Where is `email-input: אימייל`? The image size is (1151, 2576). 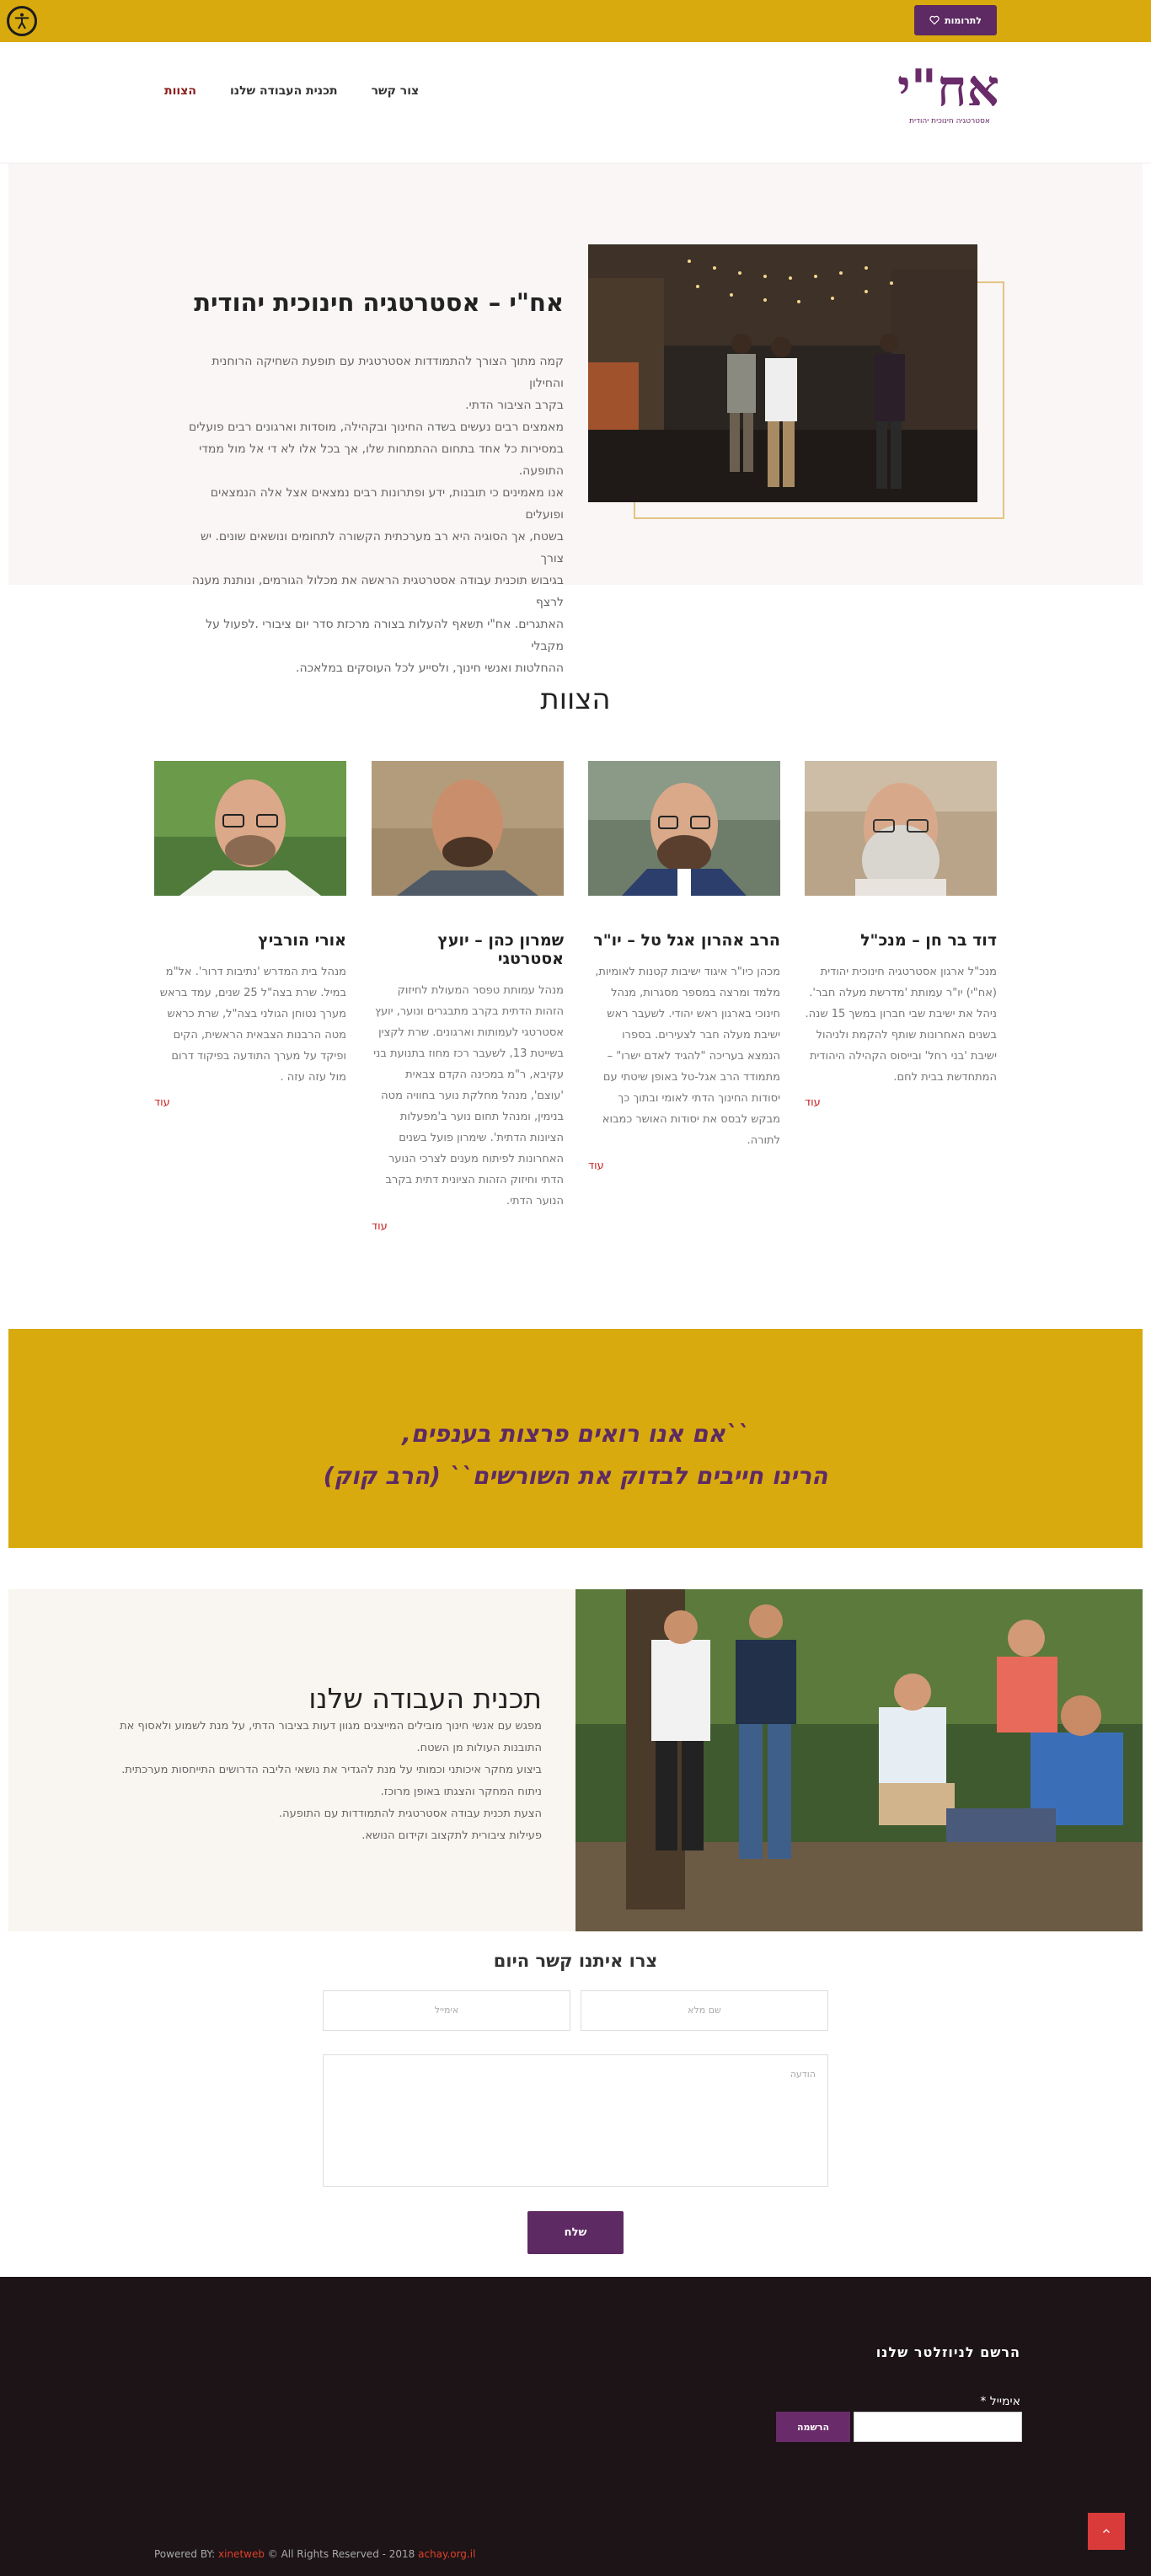
email-input: אימייל is located at coordinates (446, 2010).